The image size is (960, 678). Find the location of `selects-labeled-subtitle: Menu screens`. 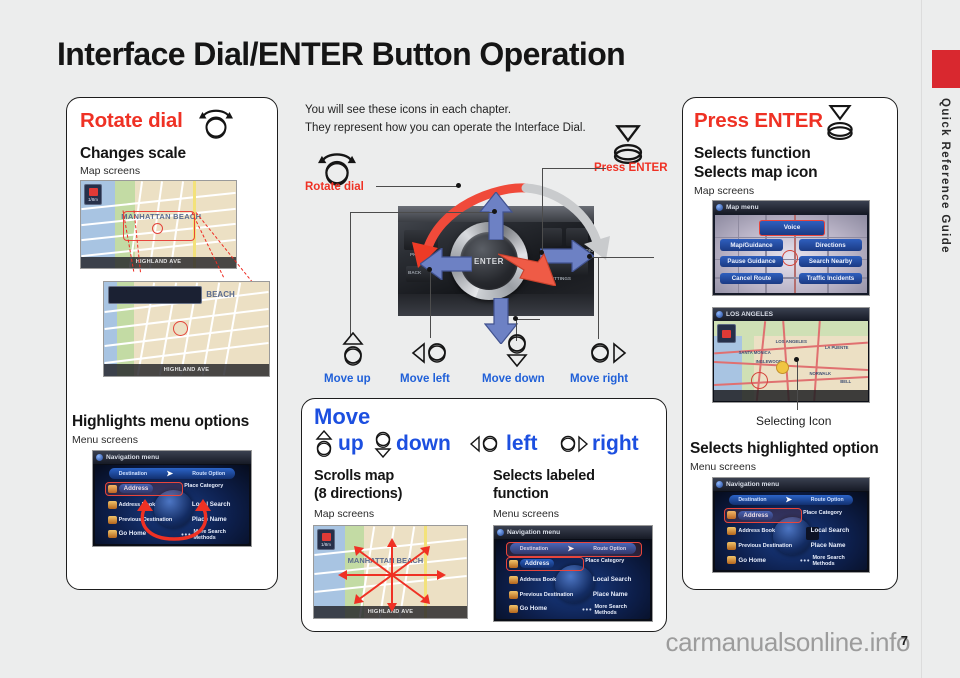

selects-labeled-subtitle: Menu screens is located at coordinates (526, 514).